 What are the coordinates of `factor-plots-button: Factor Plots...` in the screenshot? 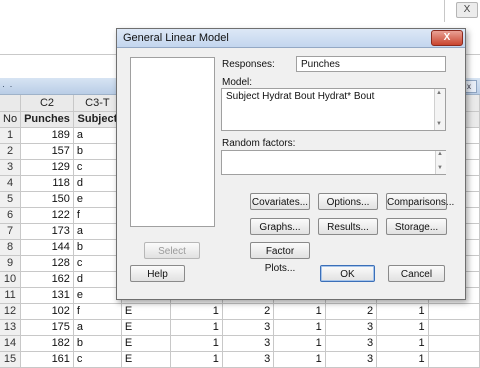 It's located at (280, 258).